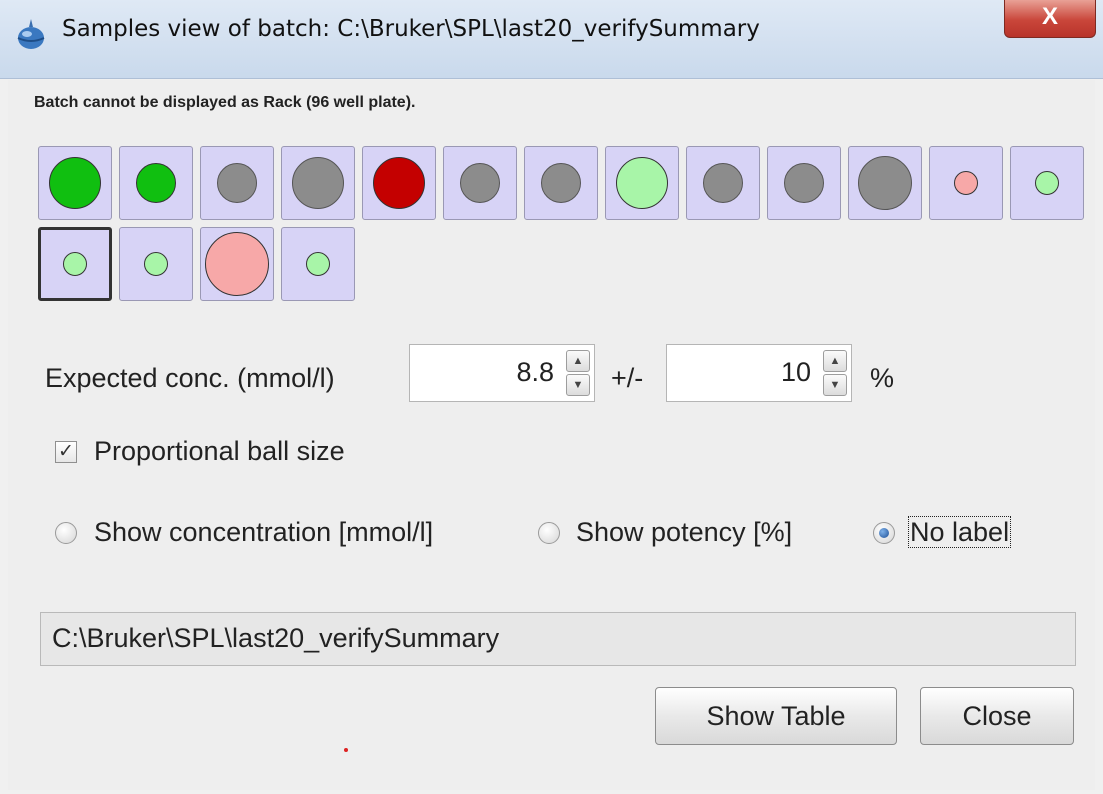 This screenshot has height=794, width=1103. What do you see at coordinates (549, 533) in the screenshot?
I see `show-potency-radio` at bounding box center [549, 533].